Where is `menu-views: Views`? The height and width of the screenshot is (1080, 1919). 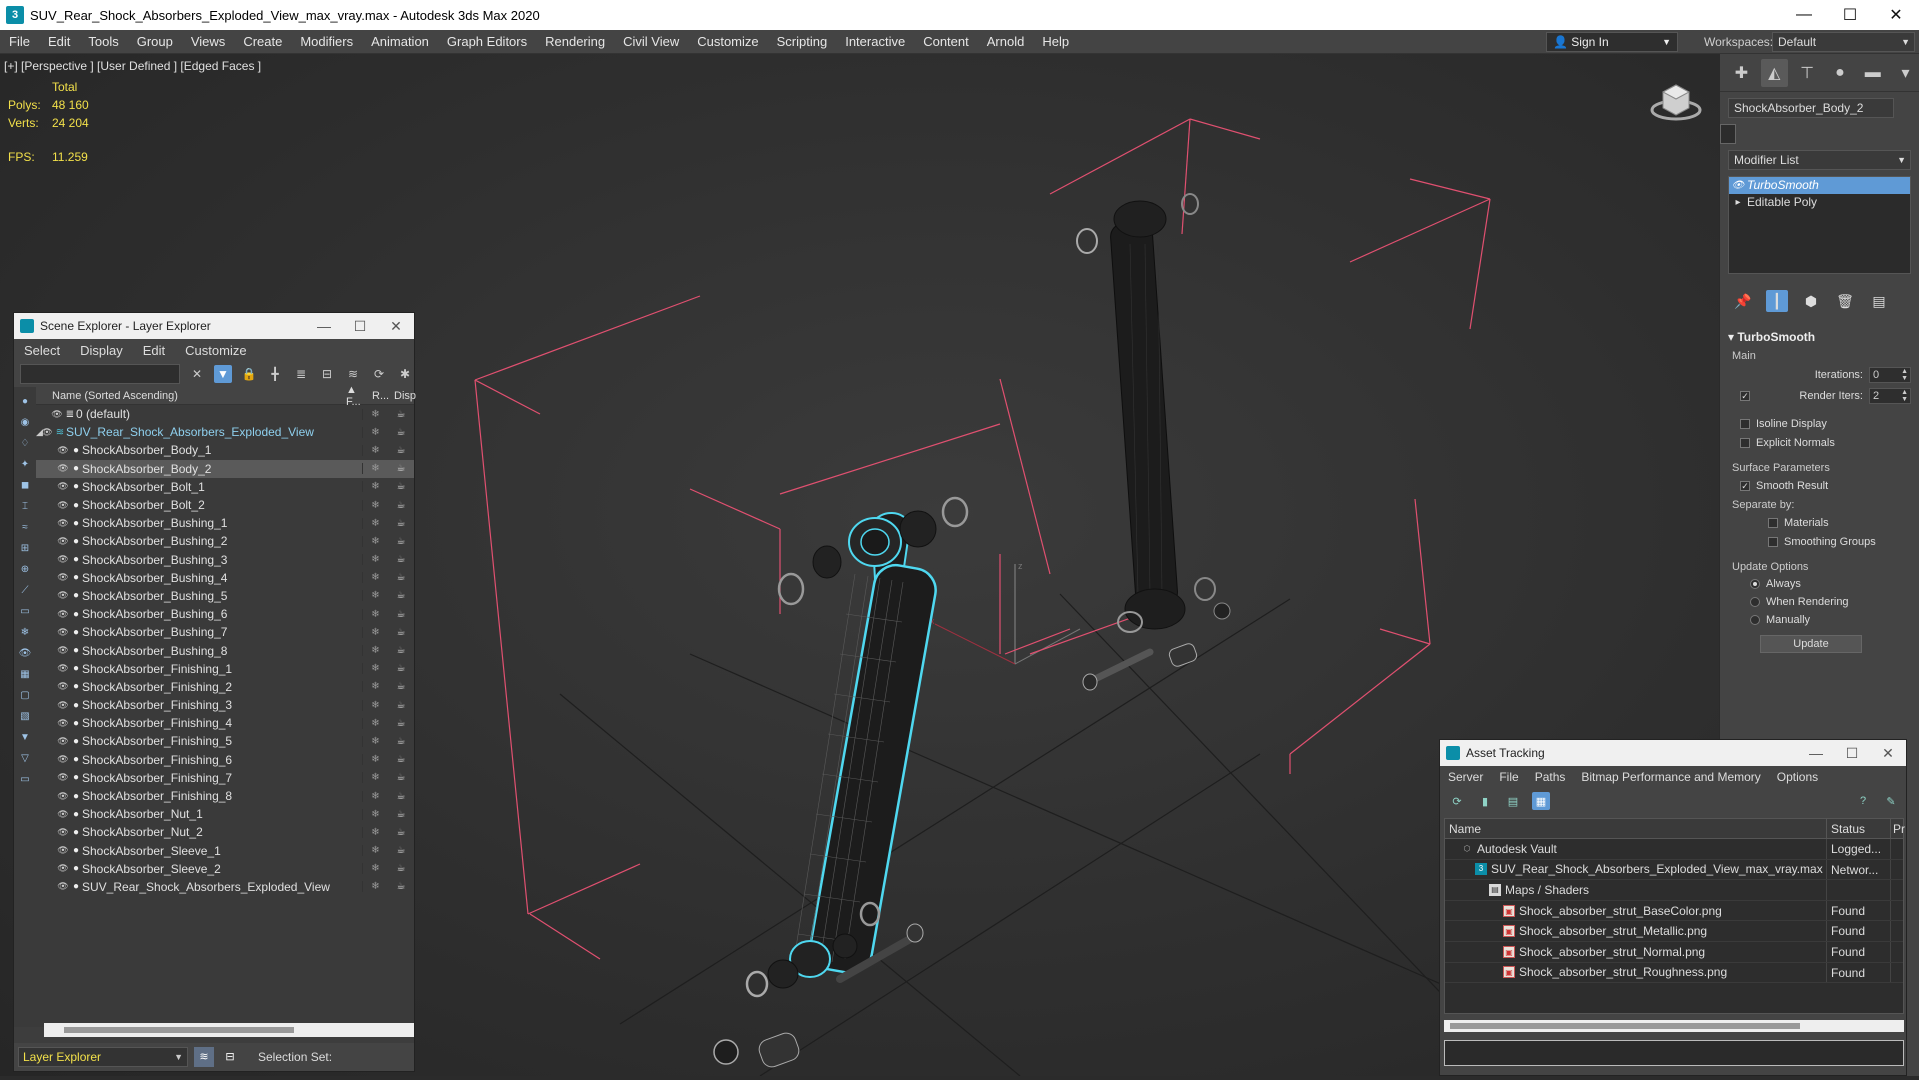 menu-views: Views is located at coordinates (208, 42).